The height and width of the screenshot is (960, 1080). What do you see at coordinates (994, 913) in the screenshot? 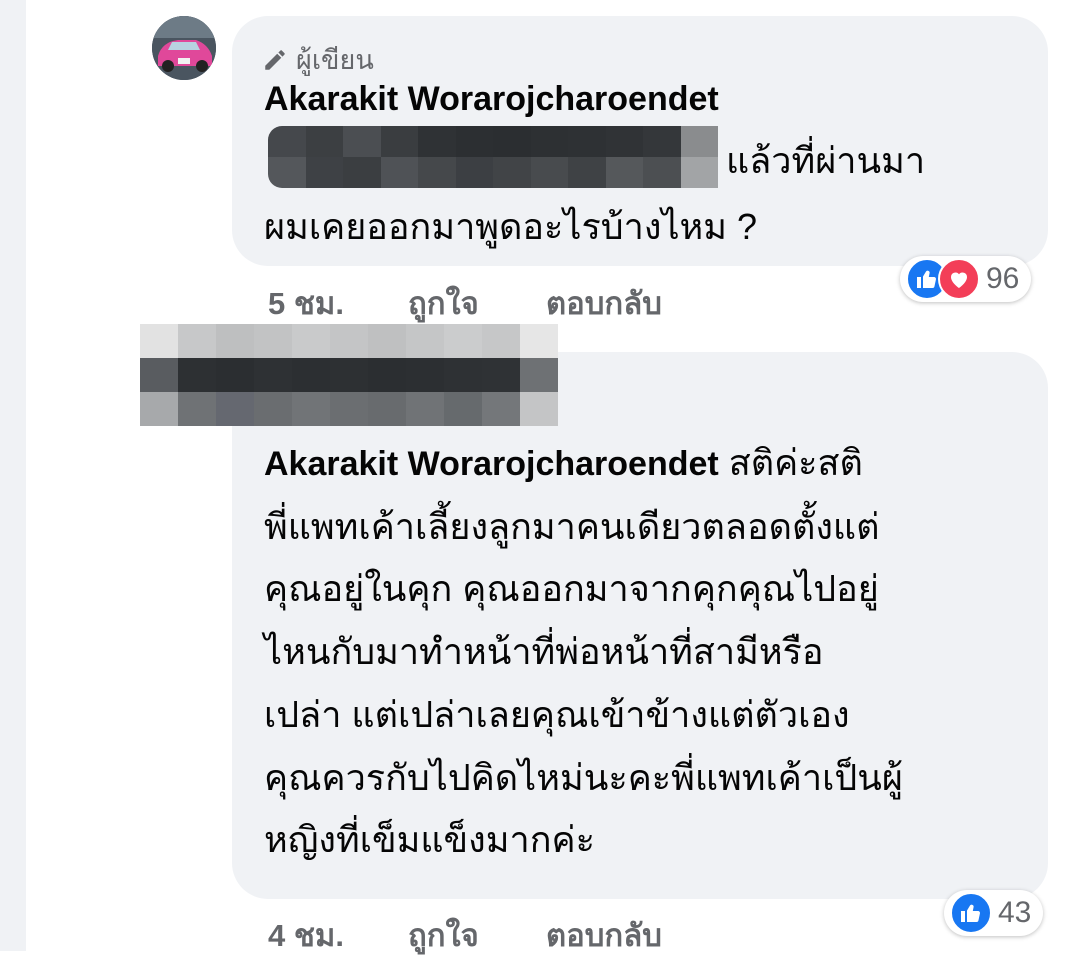
I see `reaction-summary: 43` at bounding box center [994, 913].